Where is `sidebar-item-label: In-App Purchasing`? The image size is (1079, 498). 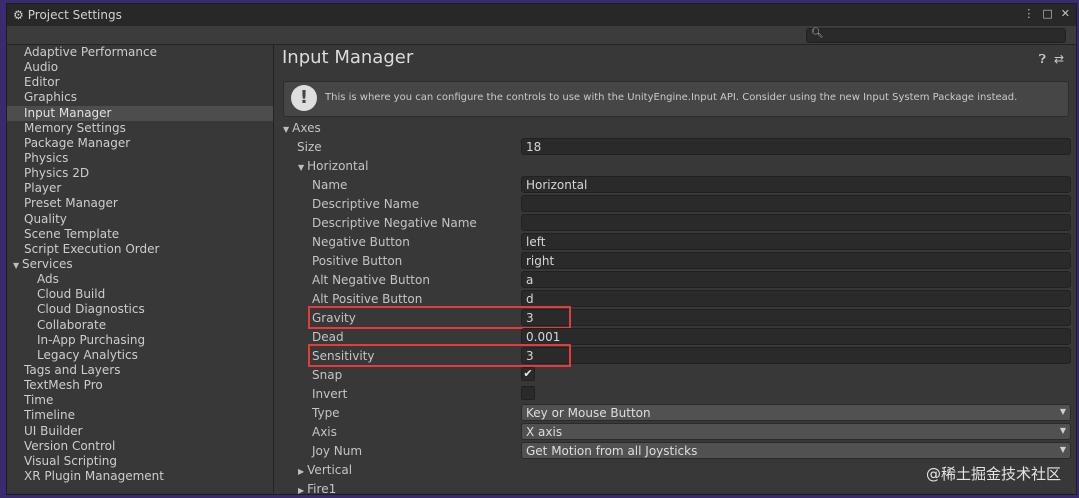
sidebar-item-label: In-App Purchasing is located at coordinates (91, 339).